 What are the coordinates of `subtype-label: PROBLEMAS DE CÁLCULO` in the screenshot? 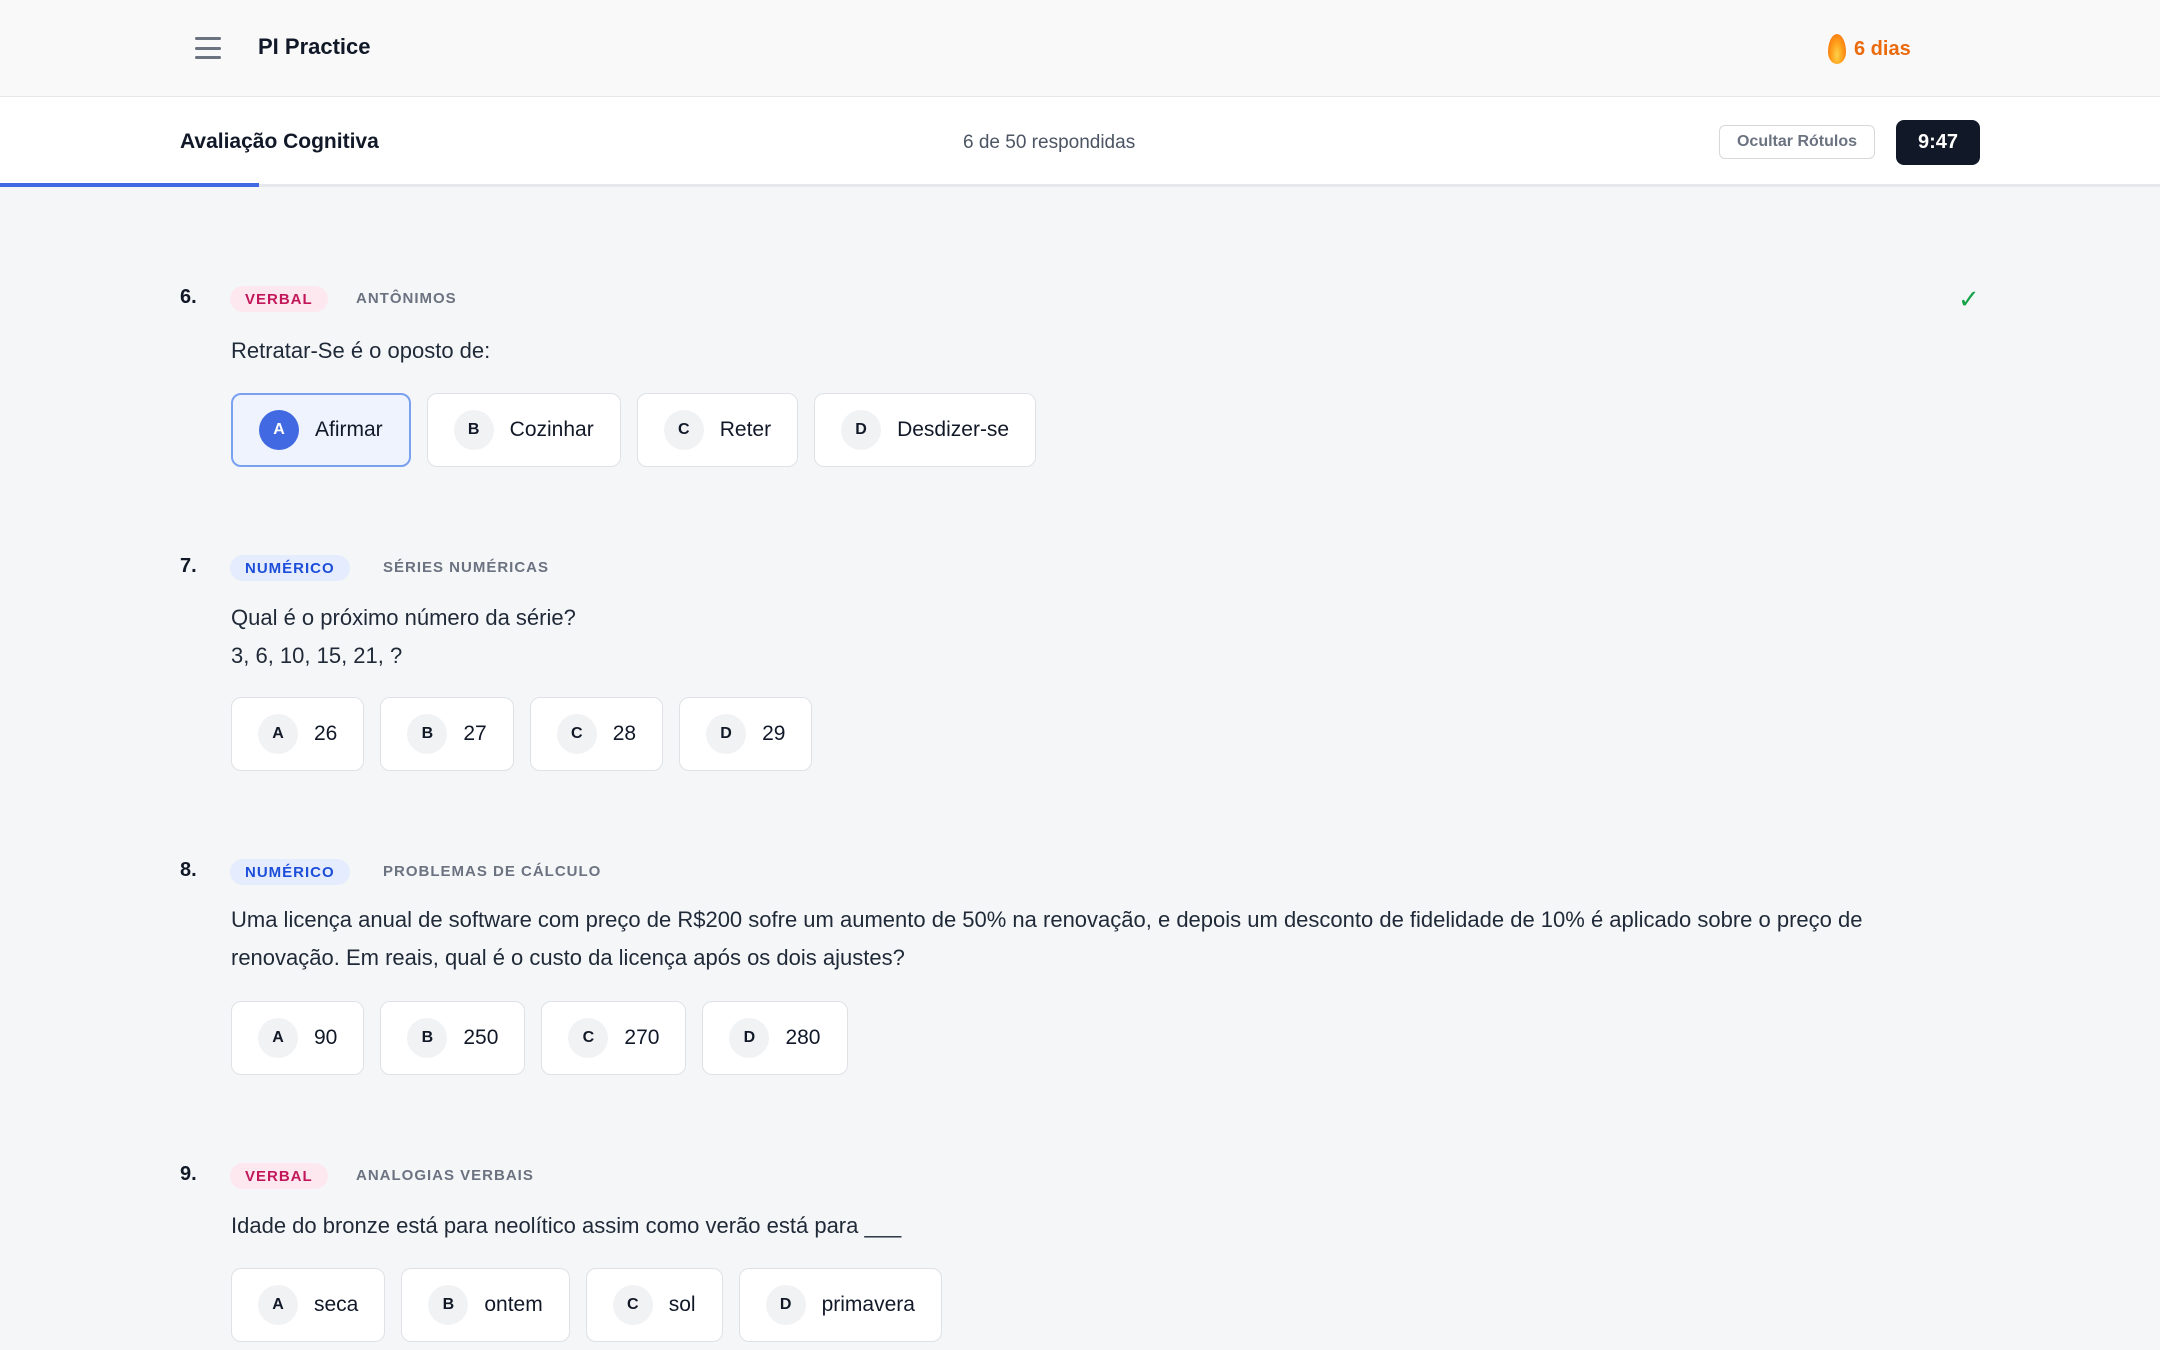 It's located at (492, 871).